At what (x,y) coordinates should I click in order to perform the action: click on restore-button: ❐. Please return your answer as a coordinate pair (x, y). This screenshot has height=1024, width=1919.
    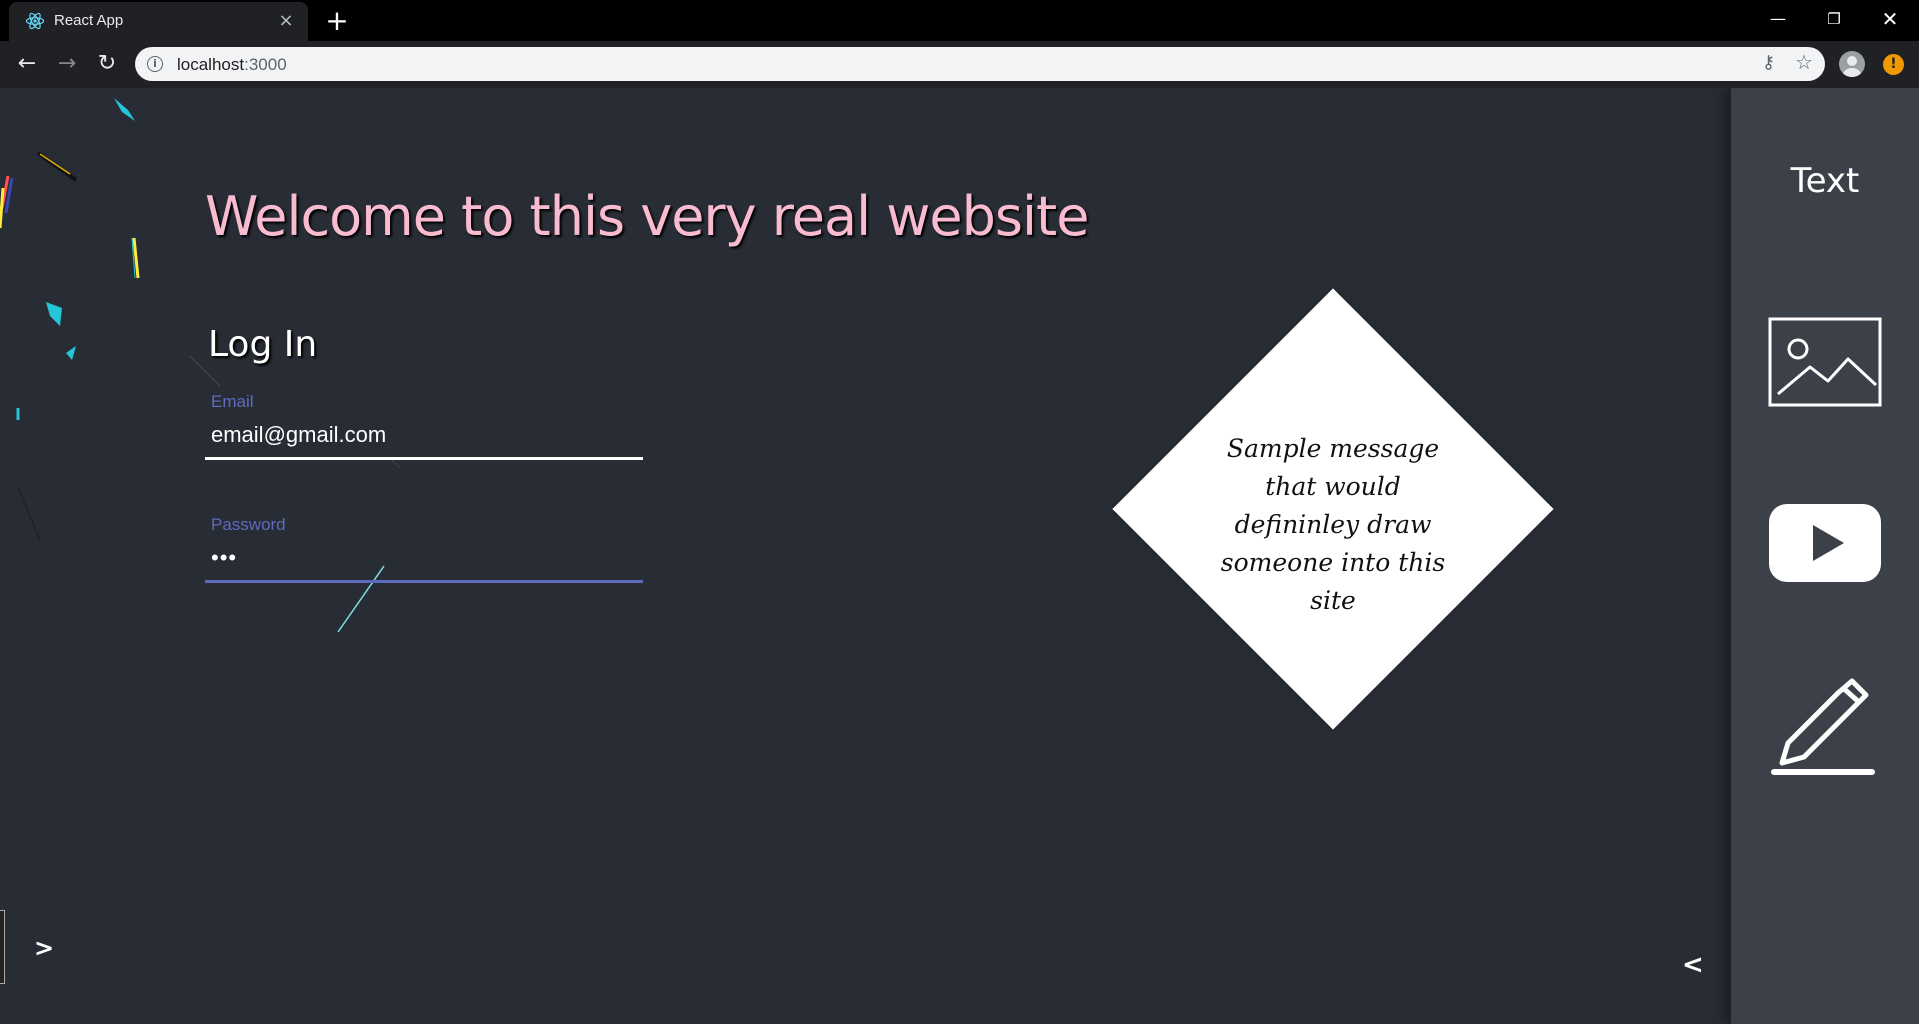
    Looking at the image, I should click on (1834, 19).